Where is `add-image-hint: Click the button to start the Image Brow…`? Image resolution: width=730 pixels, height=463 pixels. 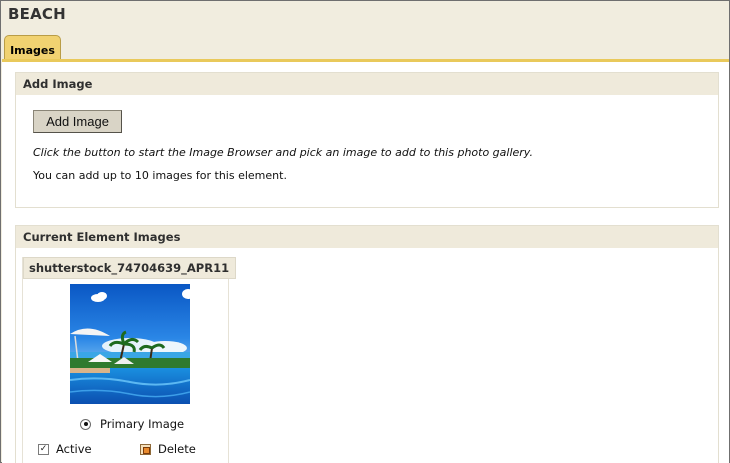 add-image-hint: Click the button to start the Image Brow… is located at coordinates (283, 152).